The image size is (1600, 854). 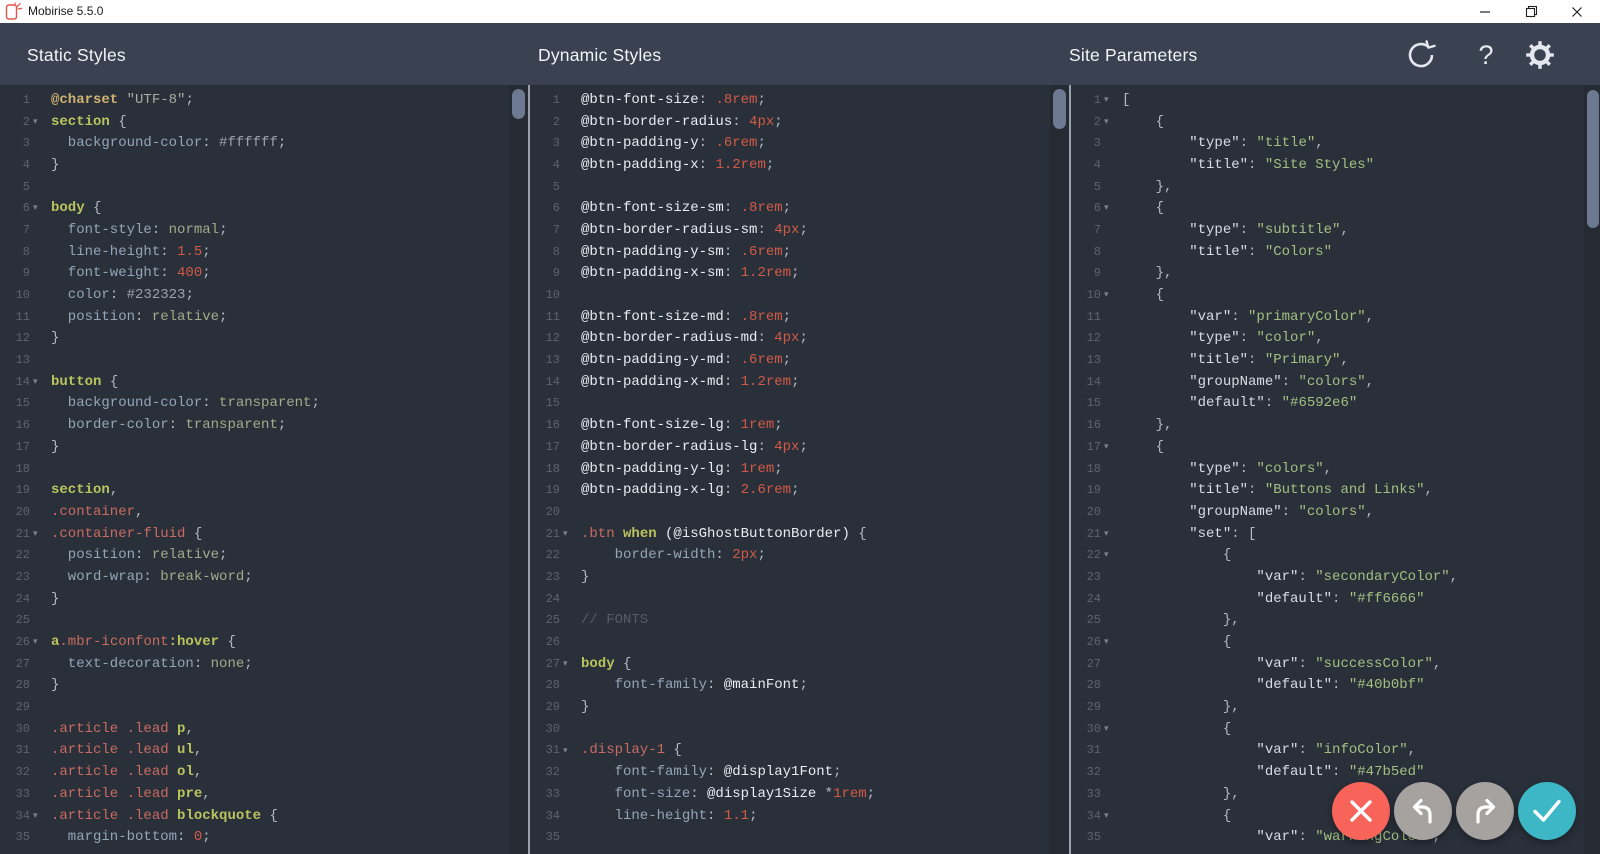 What do you see at coordinates (518, 469) in the screenshot?
I see `scrollbar-static-styles` at bounding box center [518, 469].